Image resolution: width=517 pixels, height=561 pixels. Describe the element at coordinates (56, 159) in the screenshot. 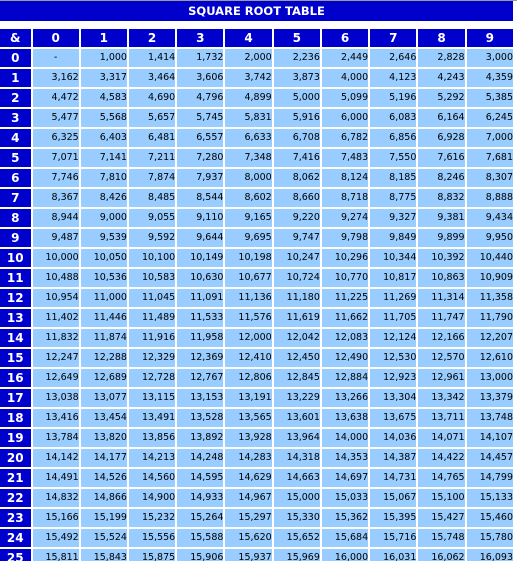

I see `table-cell: 7,071` at that location.